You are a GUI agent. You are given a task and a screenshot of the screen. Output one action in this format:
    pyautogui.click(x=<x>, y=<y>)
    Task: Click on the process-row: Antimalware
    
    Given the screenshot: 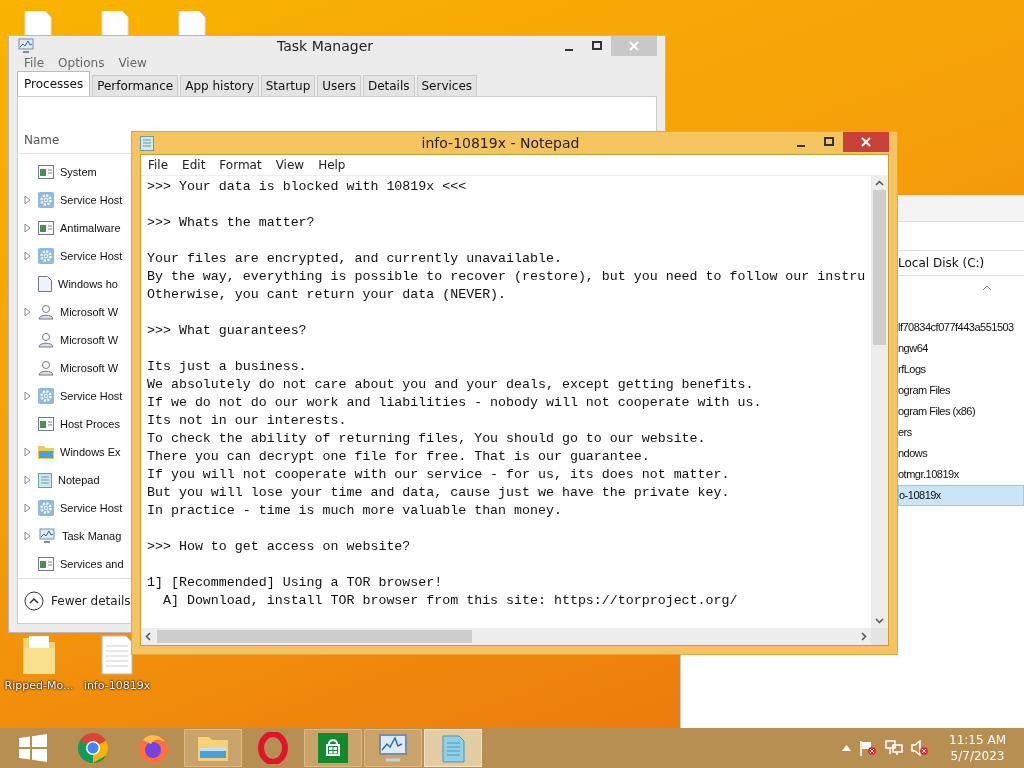 What is the action you would take?
    pyautogui.click(x=73, y=228)
    